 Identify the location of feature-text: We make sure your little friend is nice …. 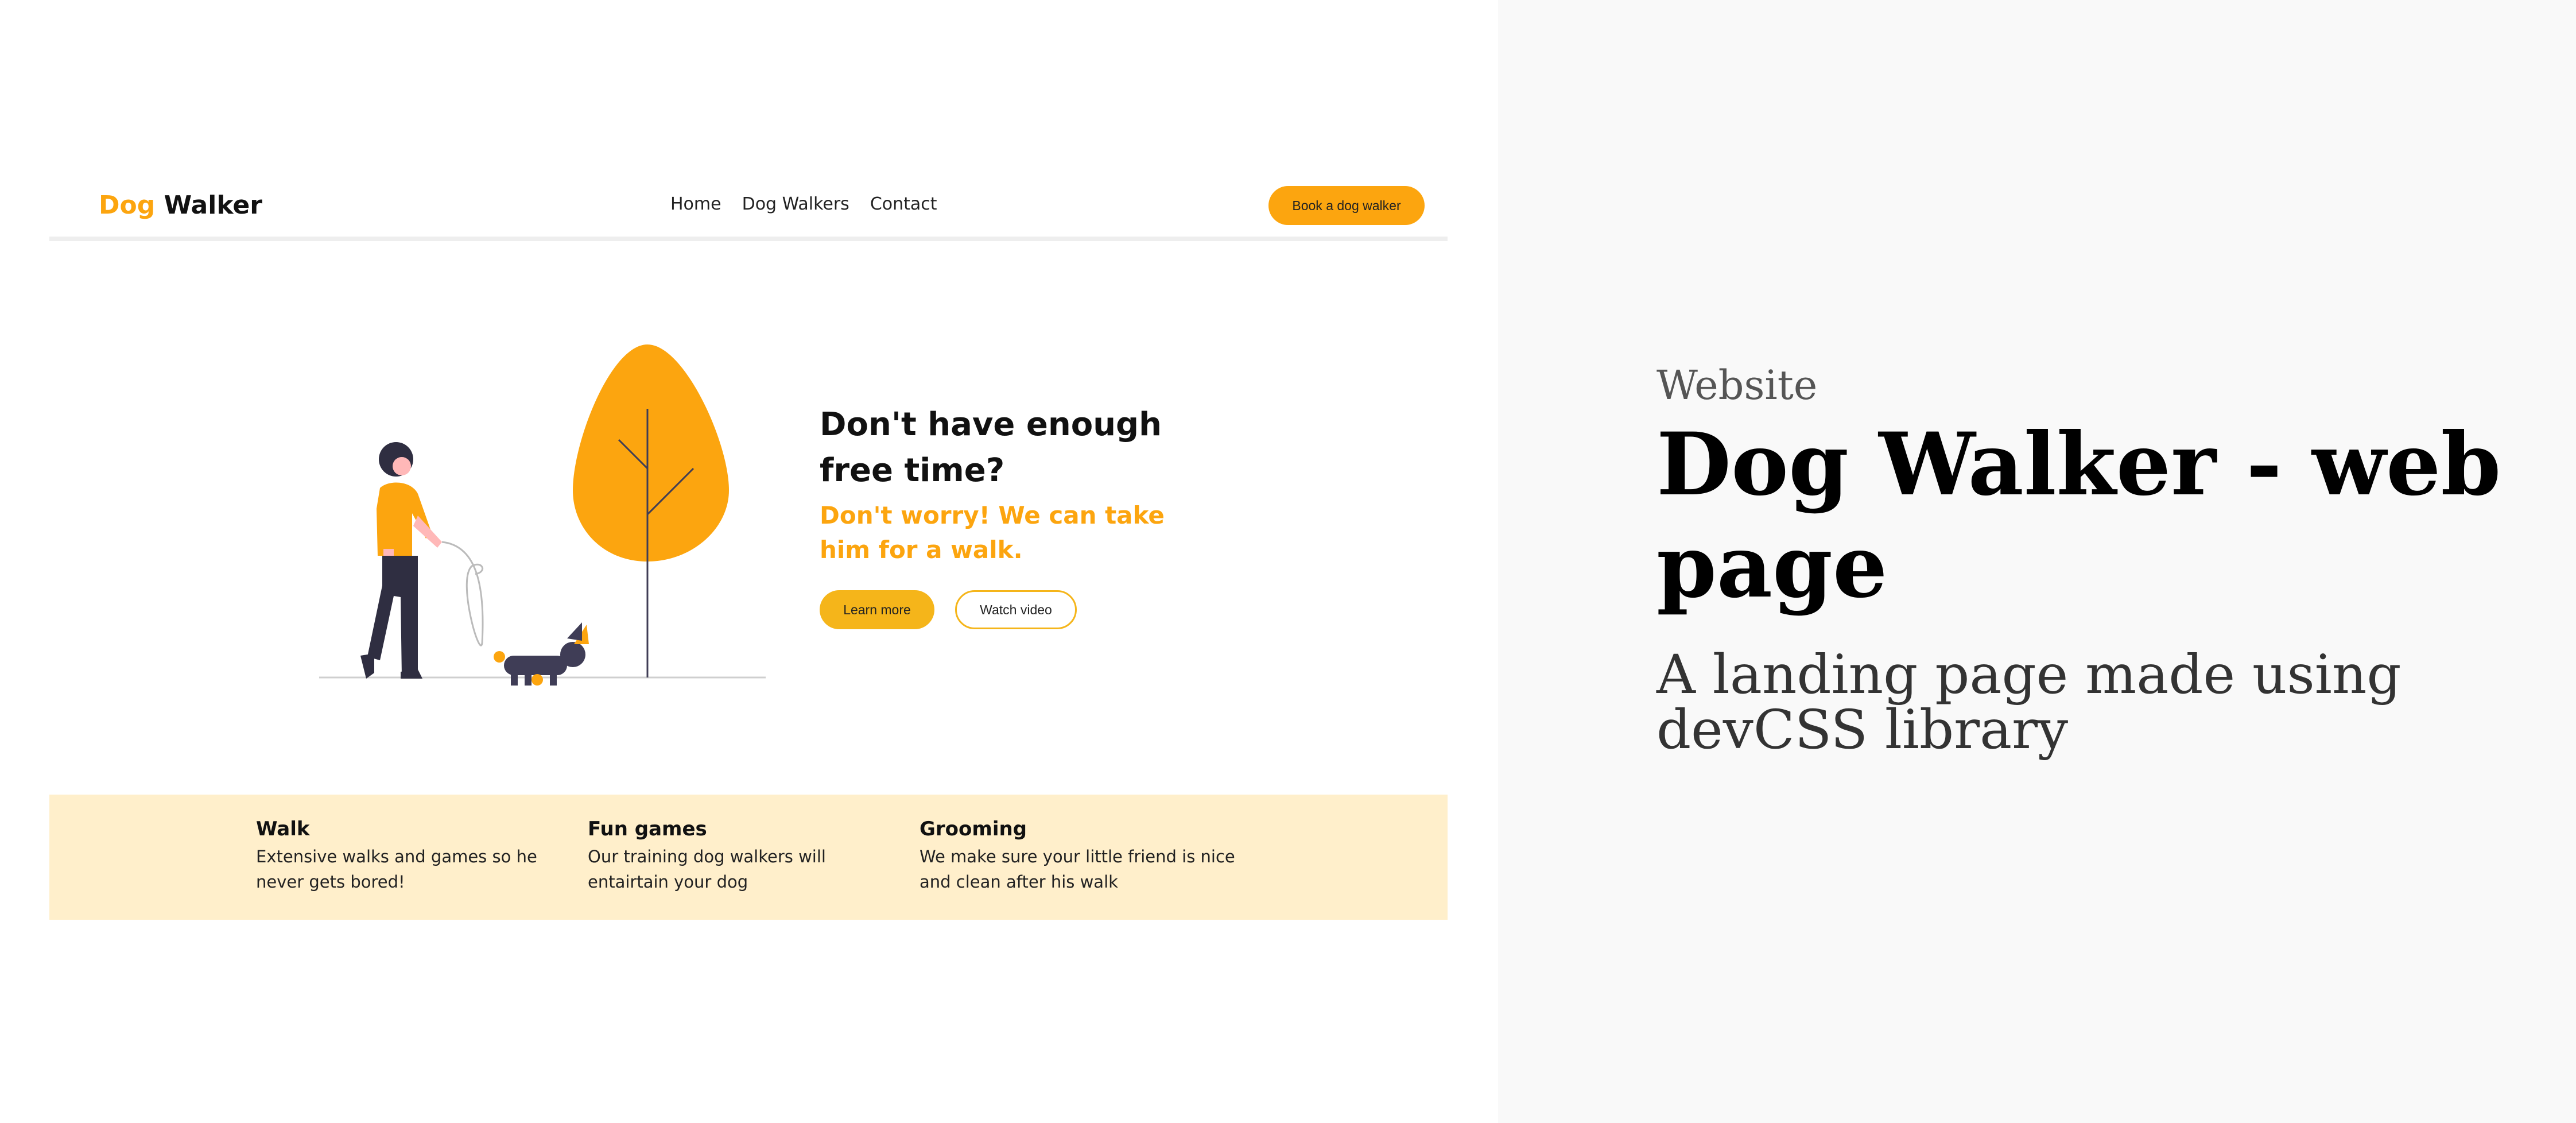
(1077, 869).